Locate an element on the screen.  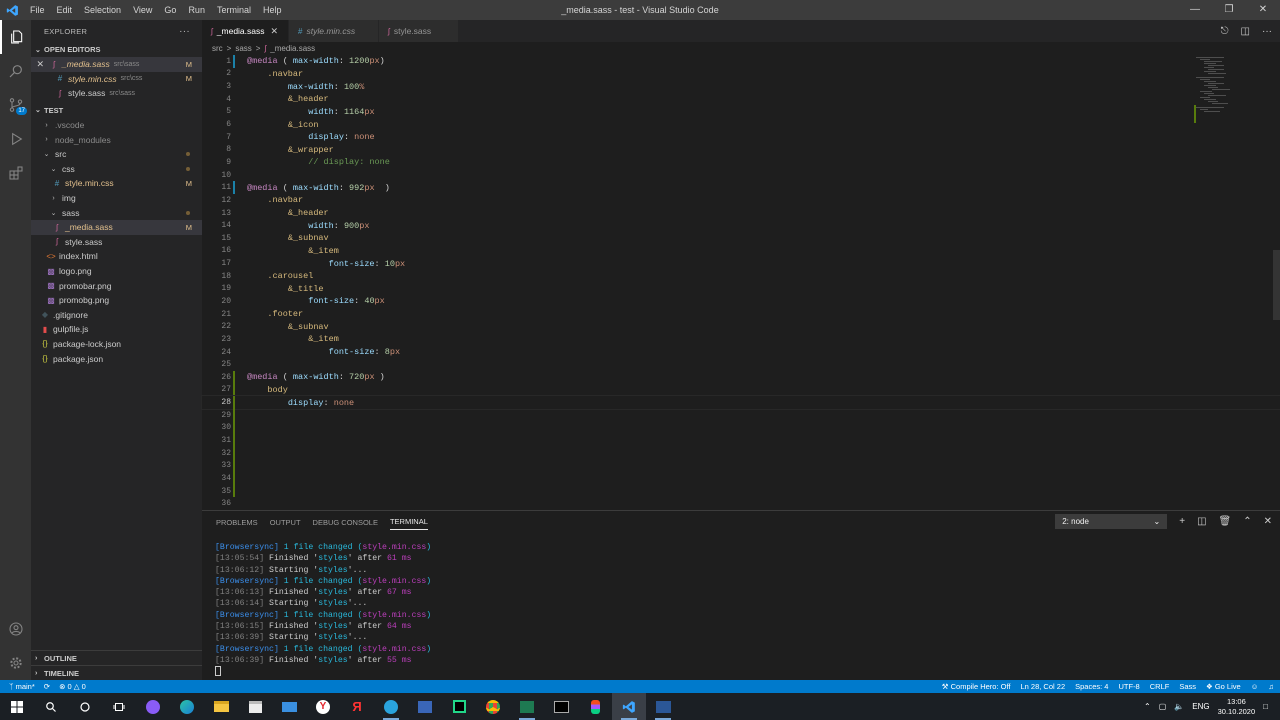
encoding: UTF-8 is located at coordinates (1128, 686).